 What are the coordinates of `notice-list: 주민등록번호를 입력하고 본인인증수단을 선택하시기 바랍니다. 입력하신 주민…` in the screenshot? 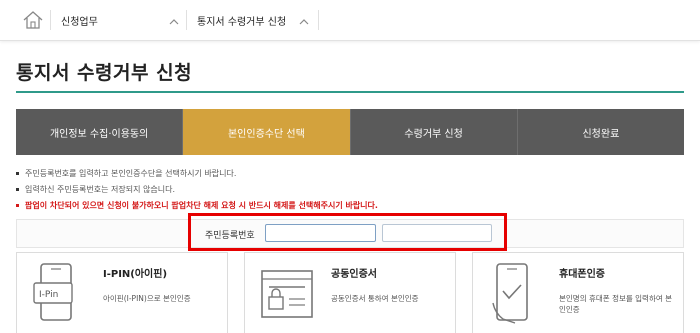 It's located at (350, 192).